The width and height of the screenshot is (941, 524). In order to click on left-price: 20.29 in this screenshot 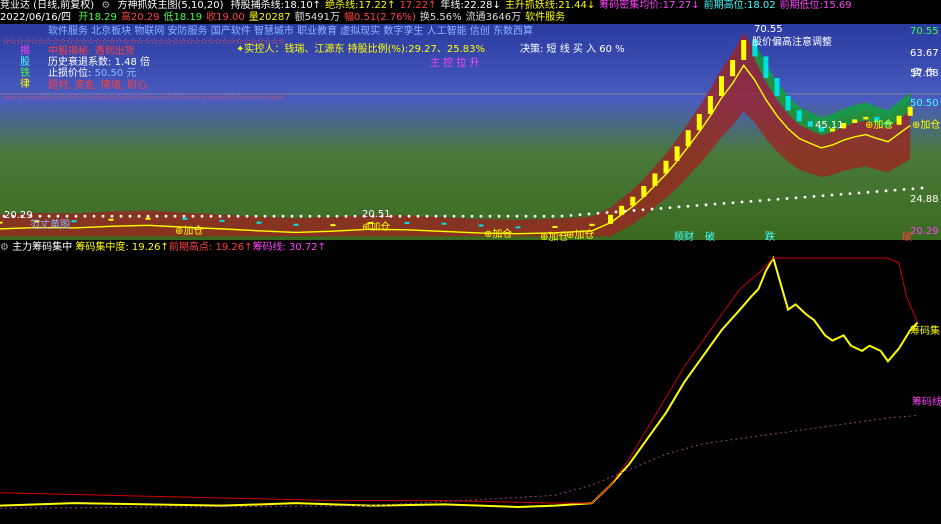, I will do `click(18, 215)`.